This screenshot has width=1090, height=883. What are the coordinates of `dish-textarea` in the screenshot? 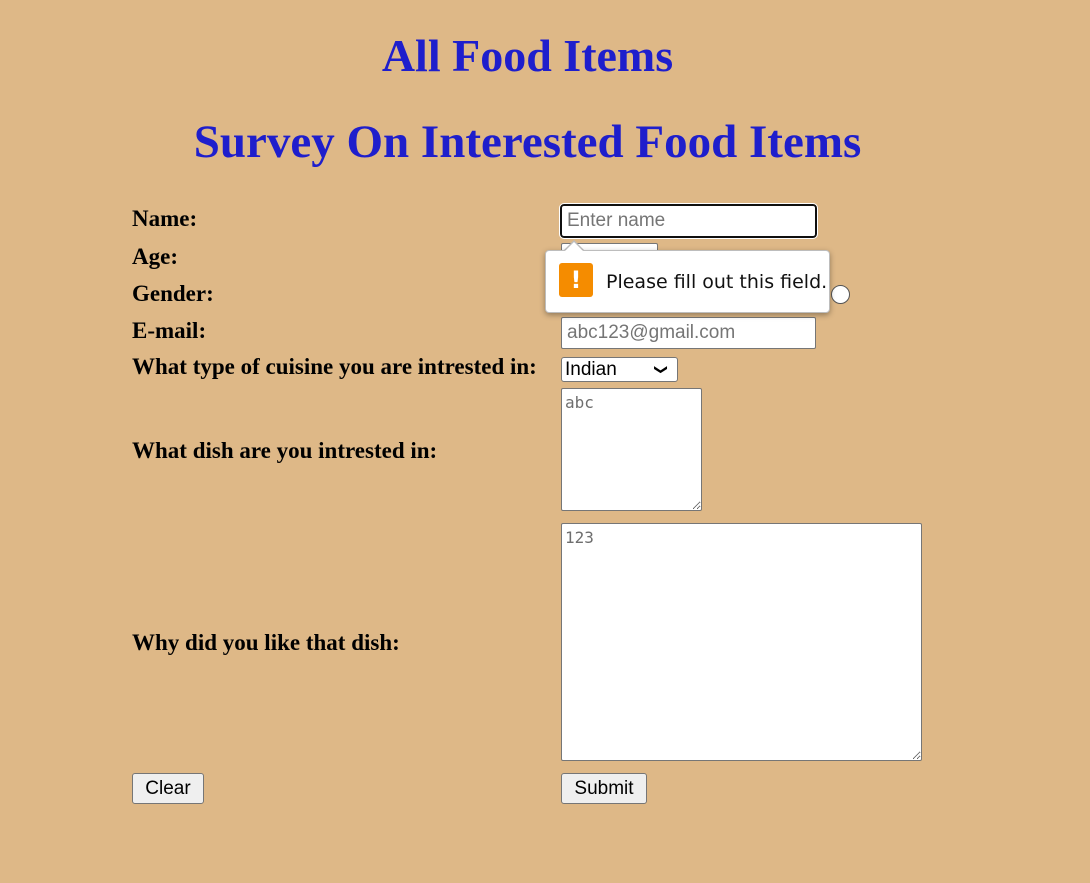 It's located at (631, 449).